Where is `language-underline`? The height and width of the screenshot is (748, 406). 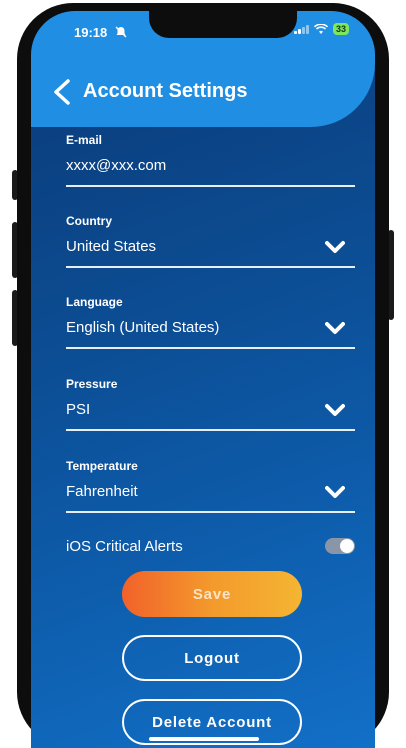
language-underline is located at coordinates (210, 348).